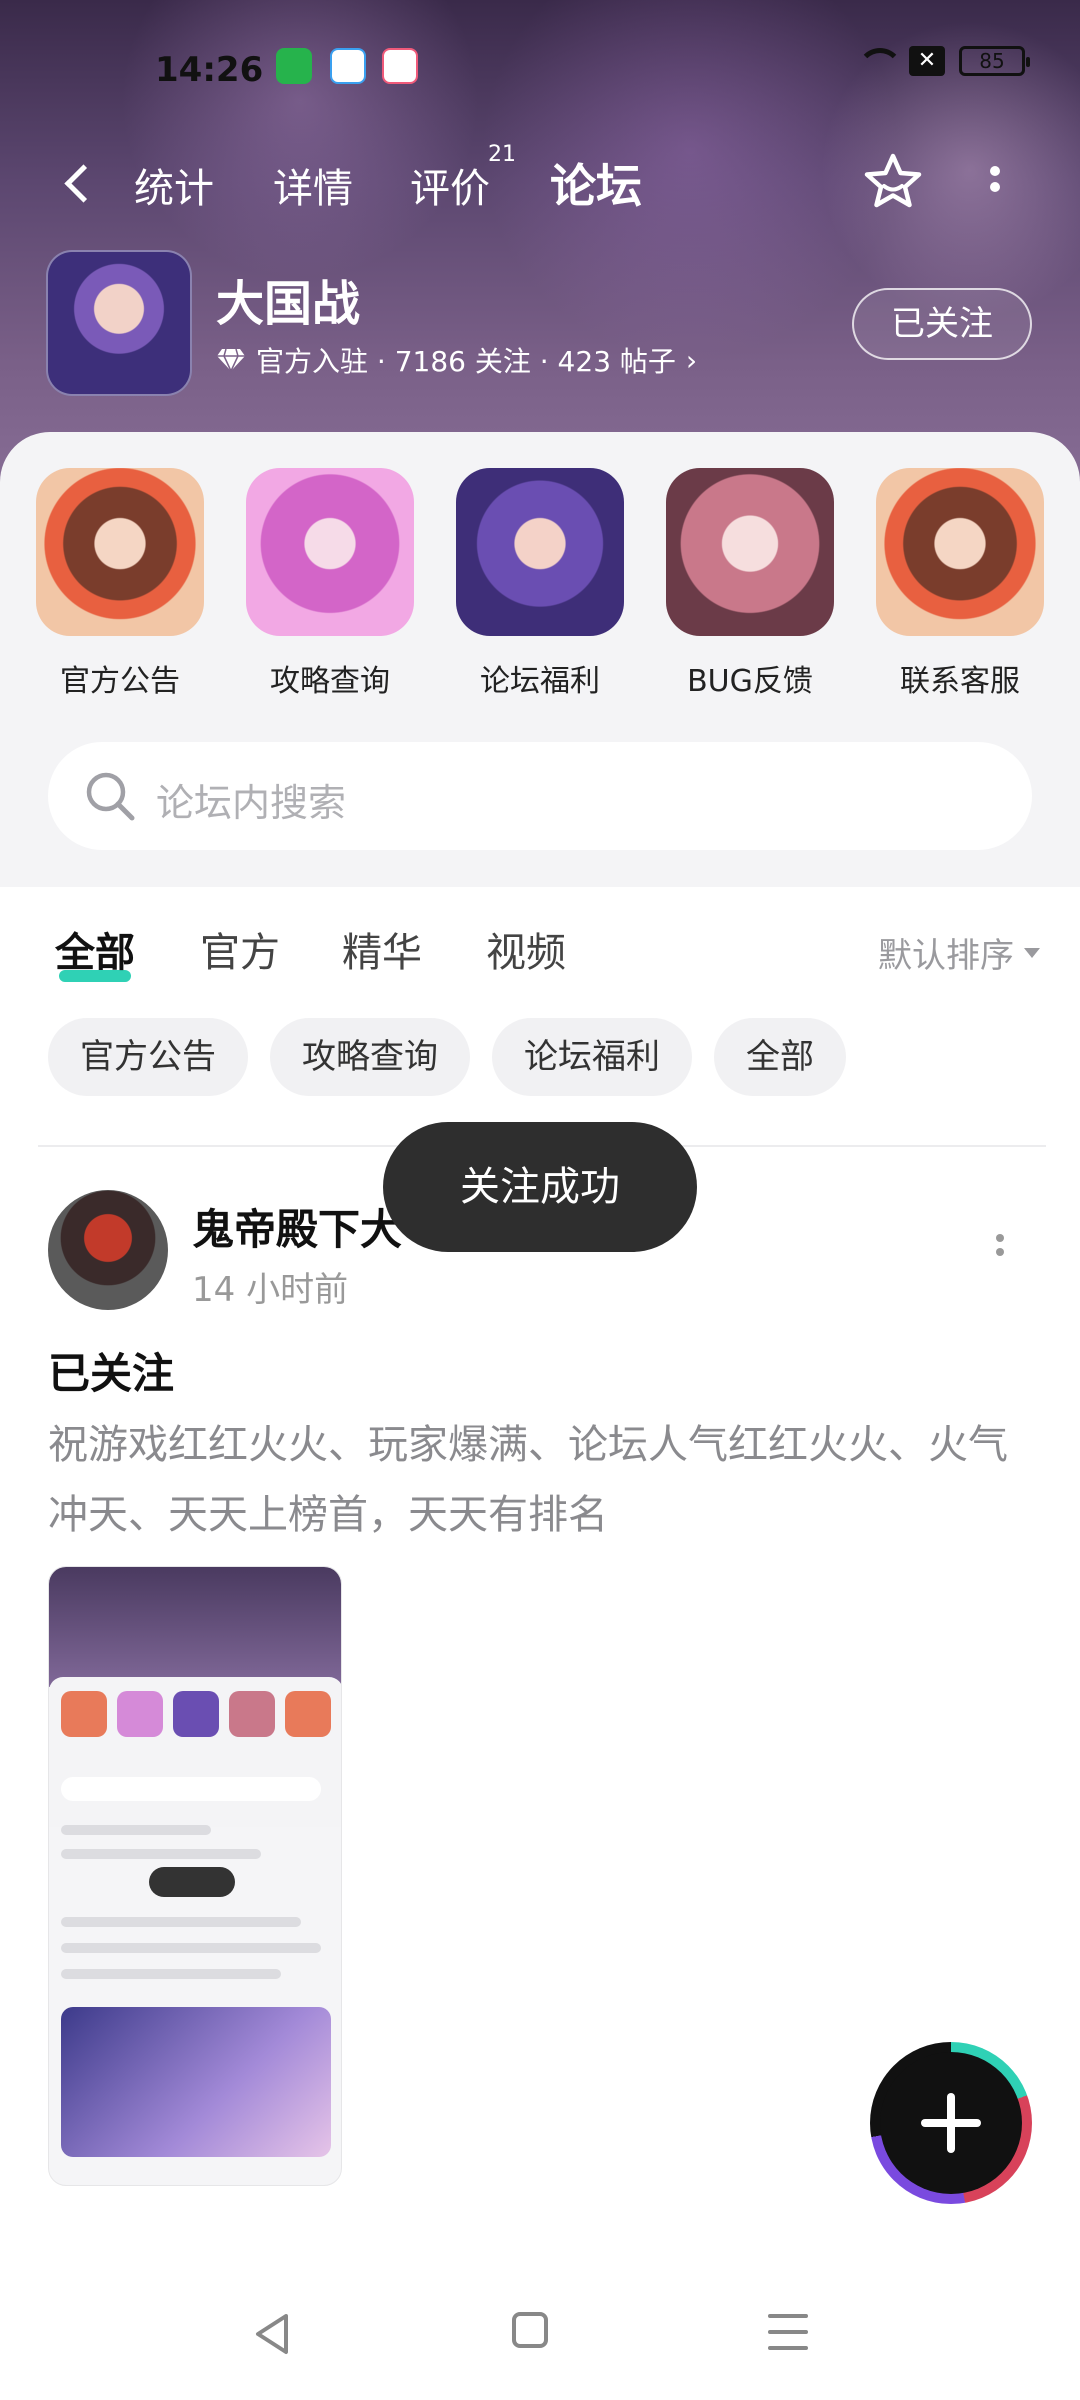 The width and height of the screenshot is (1080, 2400). I want to click on shortcut-official-notice: 官方公告, so click(120, 584).